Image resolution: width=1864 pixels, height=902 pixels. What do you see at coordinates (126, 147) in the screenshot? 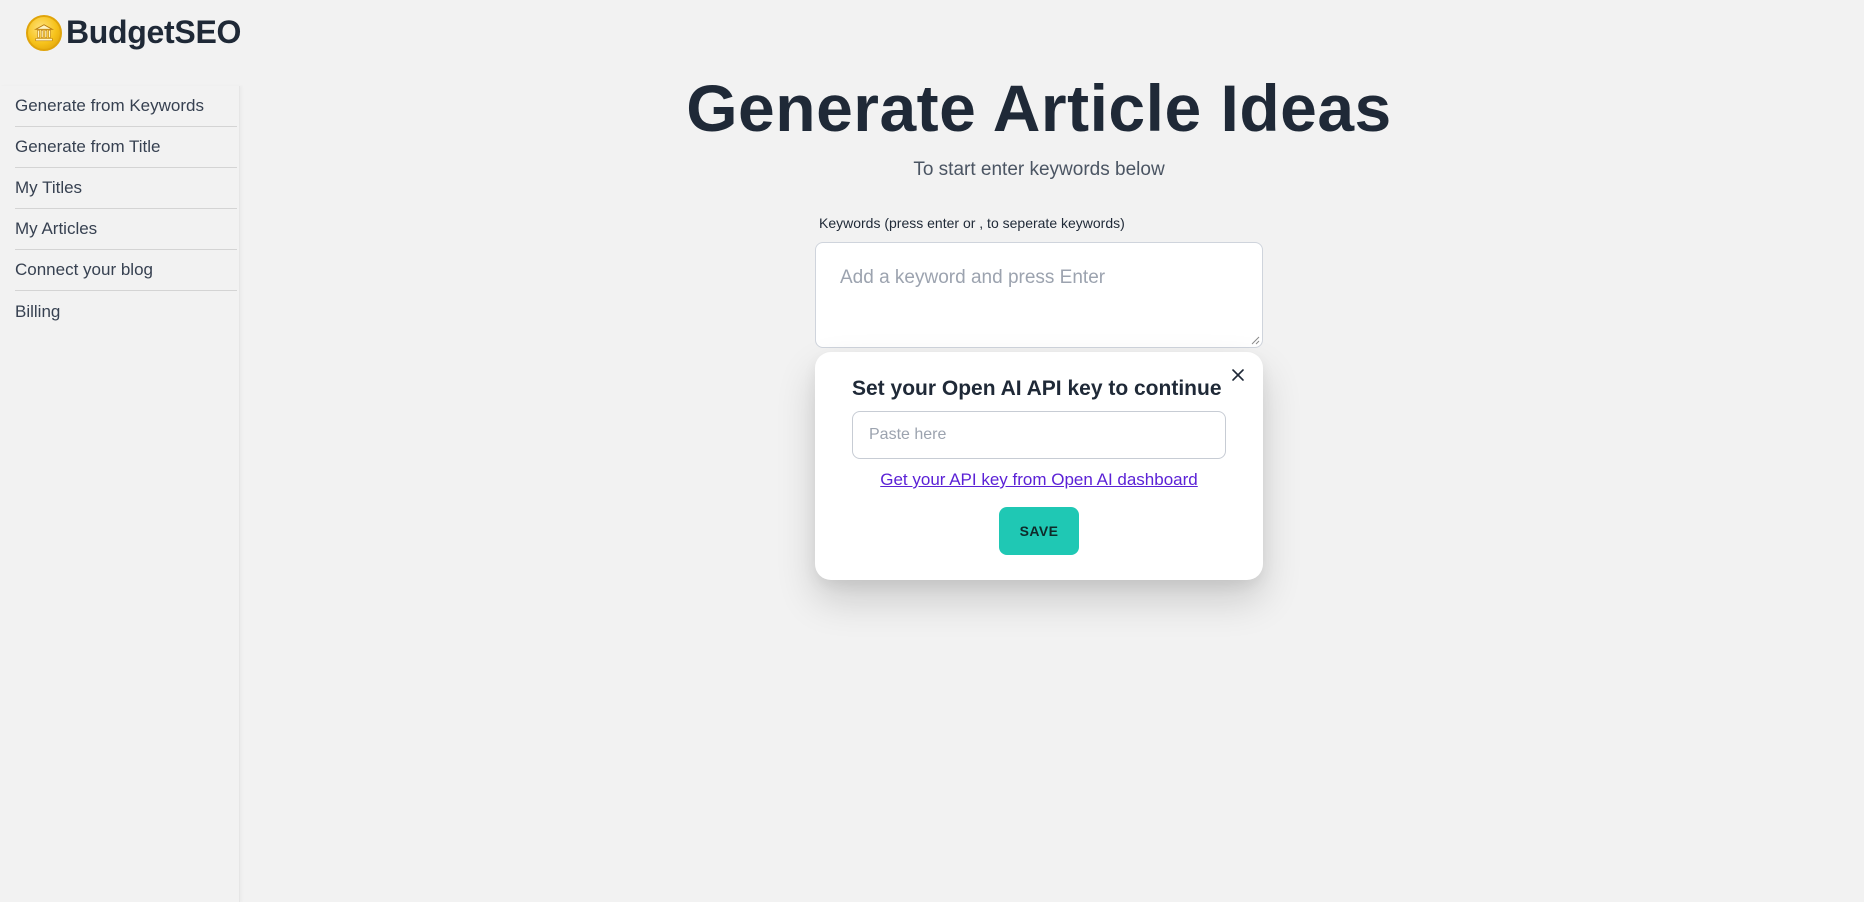
I see `sidebar-item-generate-from-title: Generate from Title` at bounding box center [126, 147].